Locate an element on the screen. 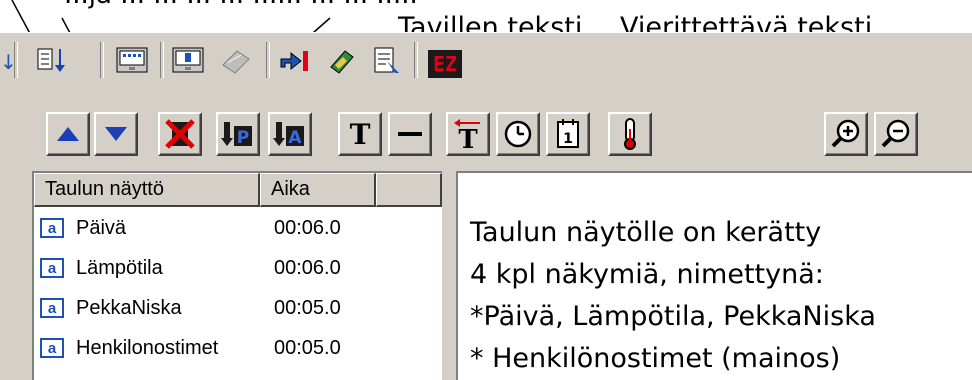 The image size is (972, 380). clock-icon is located at coordinates (518, 134).